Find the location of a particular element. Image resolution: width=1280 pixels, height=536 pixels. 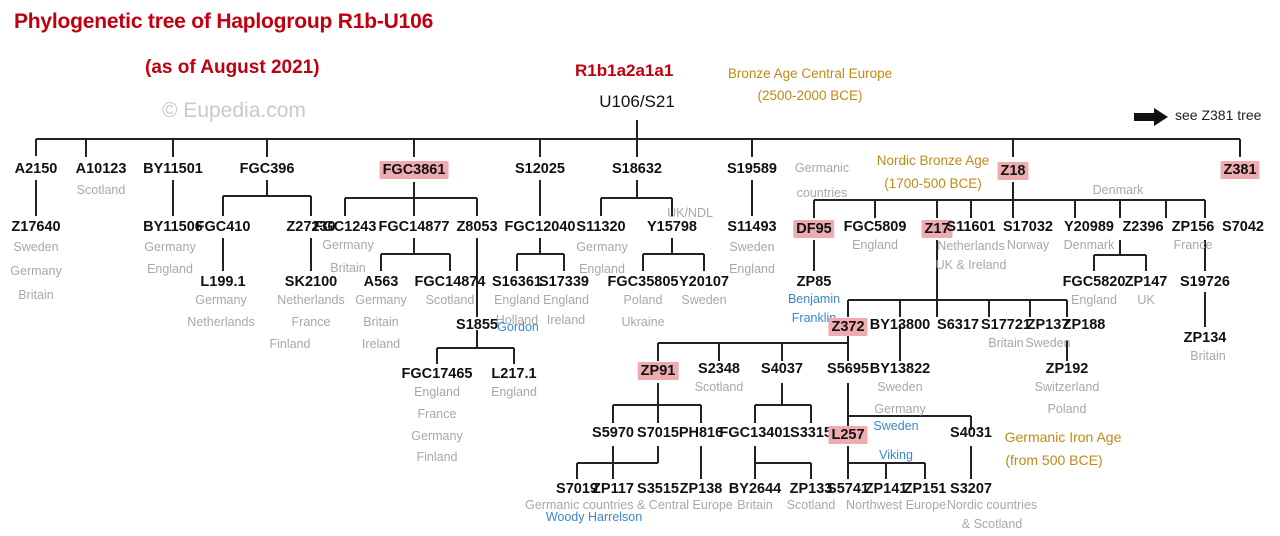

geo-by11506-2: England is located at coordinates (170, 269).